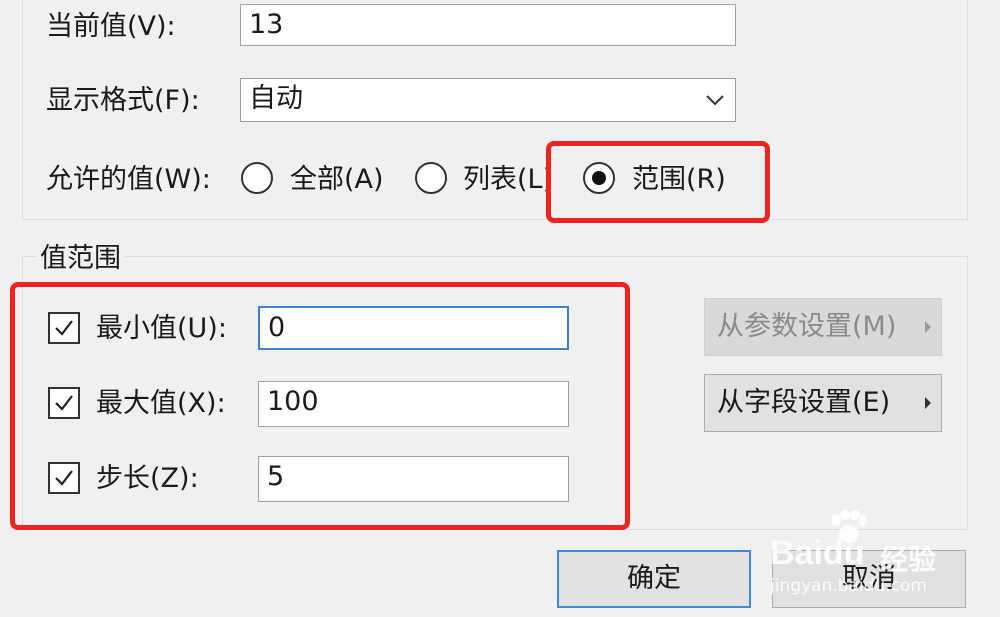  Describe the element at coordinates (870, 555) in the screenshot. I see `baidu-watermark: Baidu 经验 jingyan.baidu.com` at that location.